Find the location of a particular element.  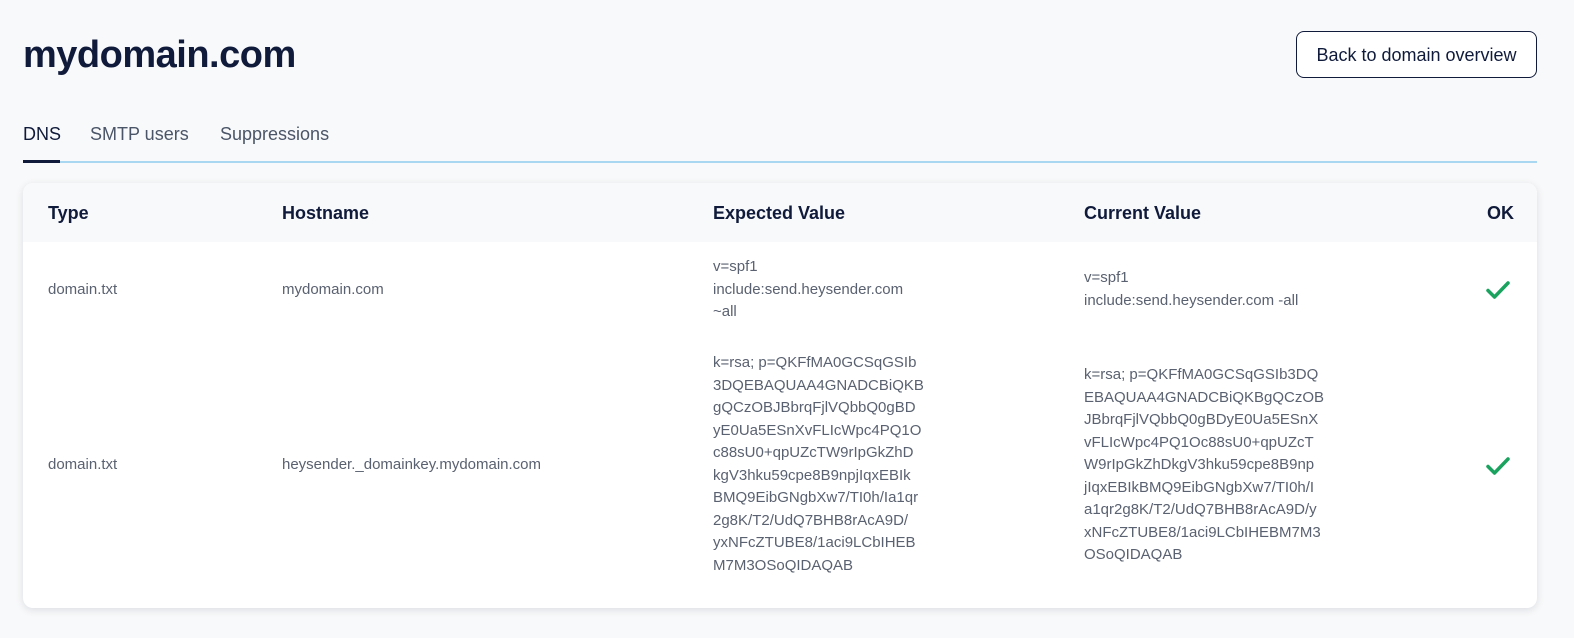

tab-dns: DNS is located at coordinates (42, 142).